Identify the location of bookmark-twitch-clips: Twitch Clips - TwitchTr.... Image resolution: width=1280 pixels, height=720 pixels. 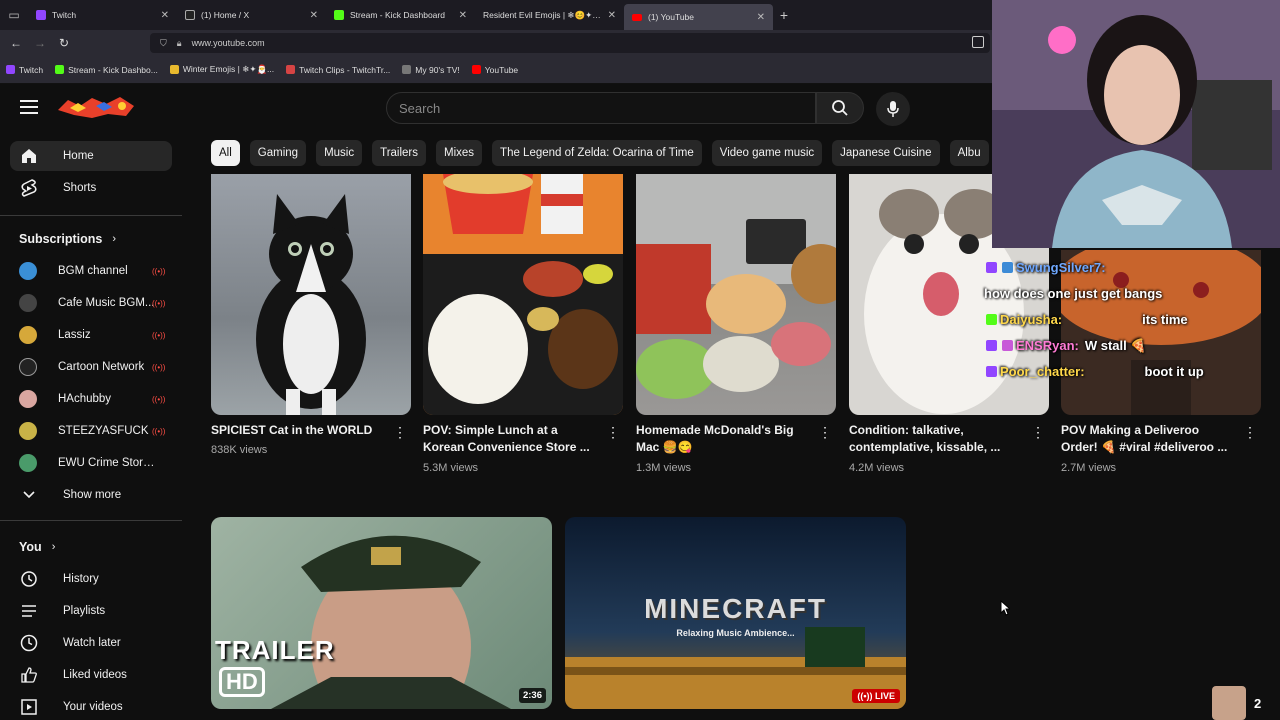
(338, 70).